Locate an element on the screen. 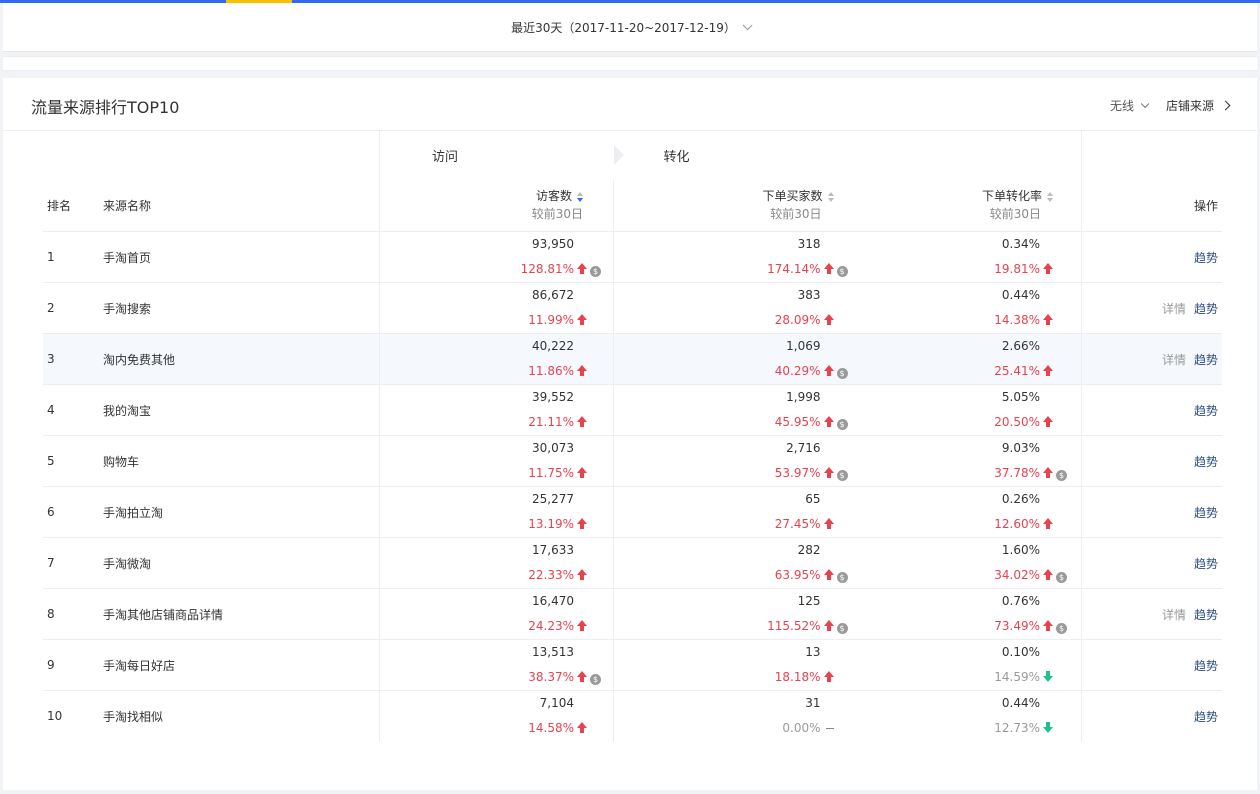  row-rank: 10 is located at coordinates (55, 716).